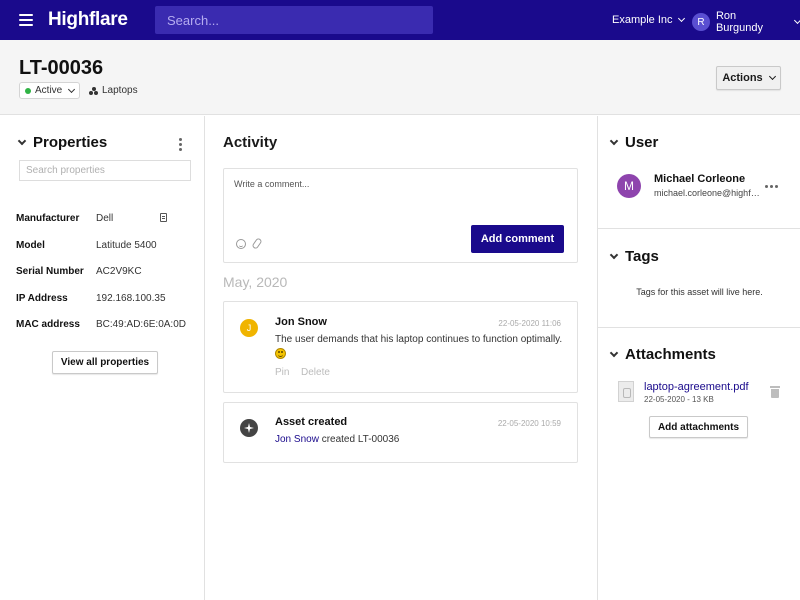 This screenshot has width=800, height=600. I want to click on org-name: Example Inc, so click(642, 20).